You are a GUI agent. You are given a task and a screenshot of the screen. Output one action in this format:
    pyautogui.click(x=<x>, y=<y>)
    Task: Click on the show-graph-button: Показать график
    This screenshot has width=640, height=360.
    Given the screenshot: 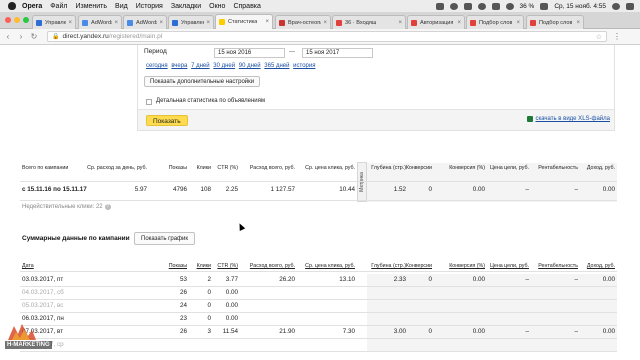 What is the action you would take?
    pyautogui.click(x=164, y=238)
    